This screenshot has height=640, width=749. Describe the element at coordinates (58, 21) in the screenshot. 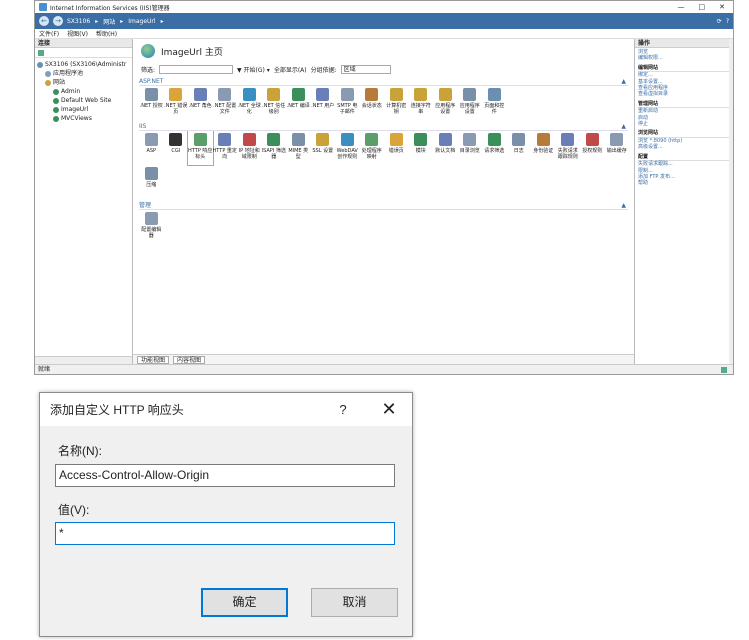

I see `forward-icon: →` at that location.